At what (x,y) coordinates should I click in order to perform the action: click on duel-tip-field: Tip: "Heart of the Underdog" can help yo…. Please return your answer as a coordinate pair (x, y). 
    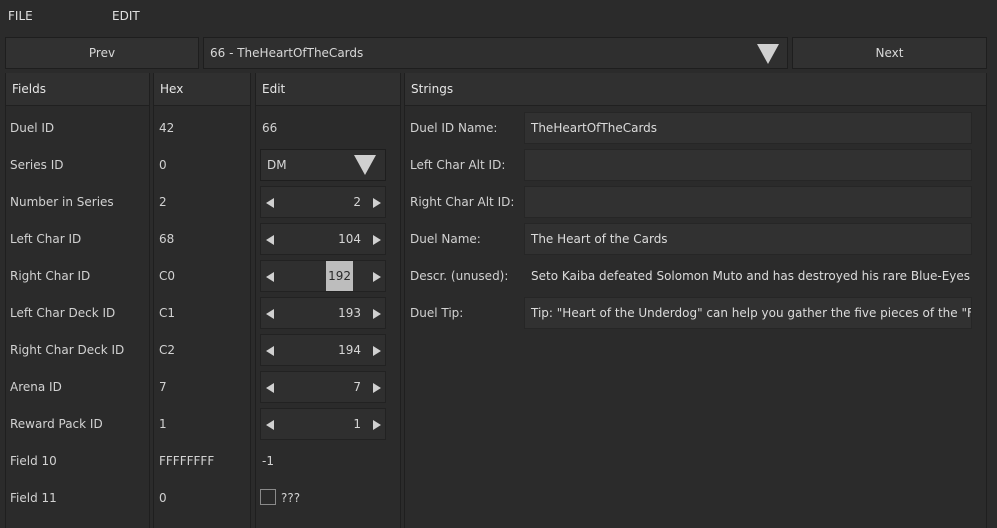
    Looking at the image, I should click on (748, 313).